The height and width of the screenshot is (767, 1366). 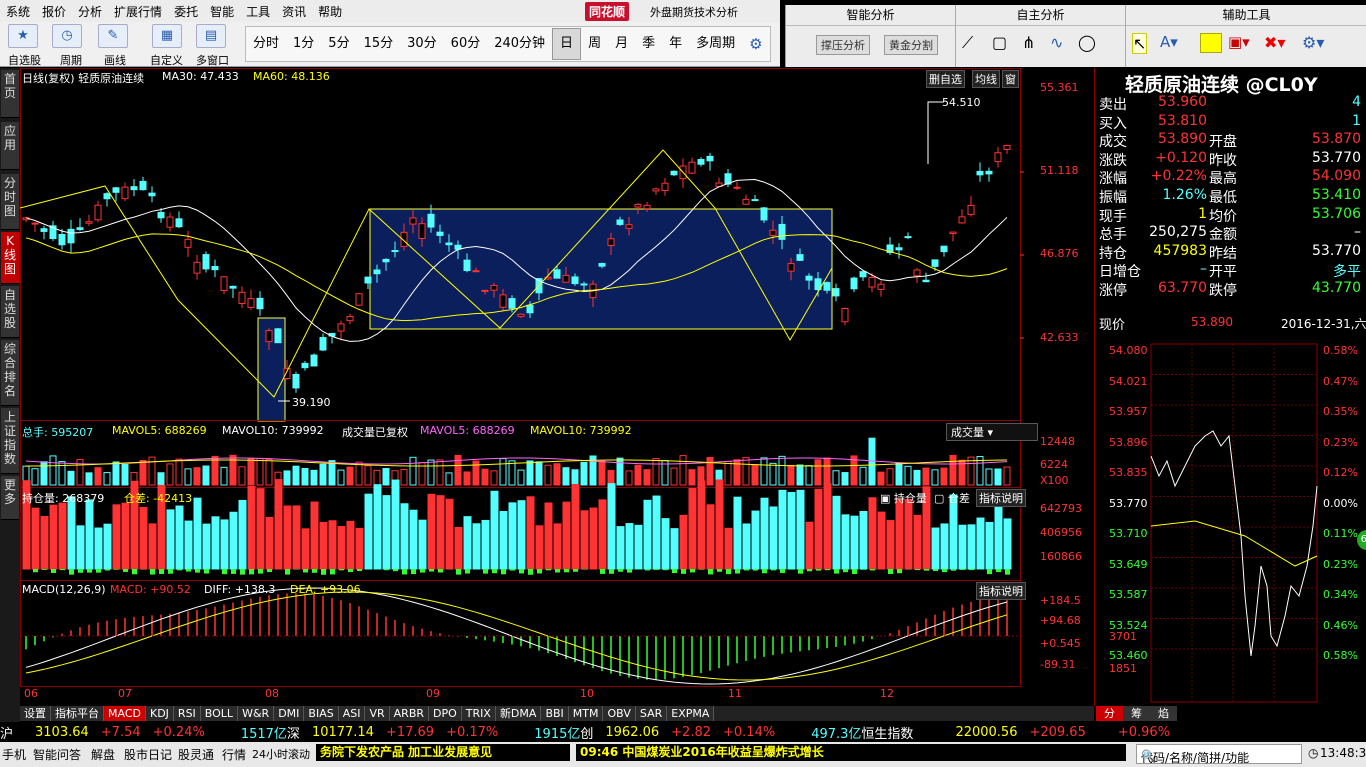 I want to click on indicator-tab: 指标平台, so click(x=77, y=713).